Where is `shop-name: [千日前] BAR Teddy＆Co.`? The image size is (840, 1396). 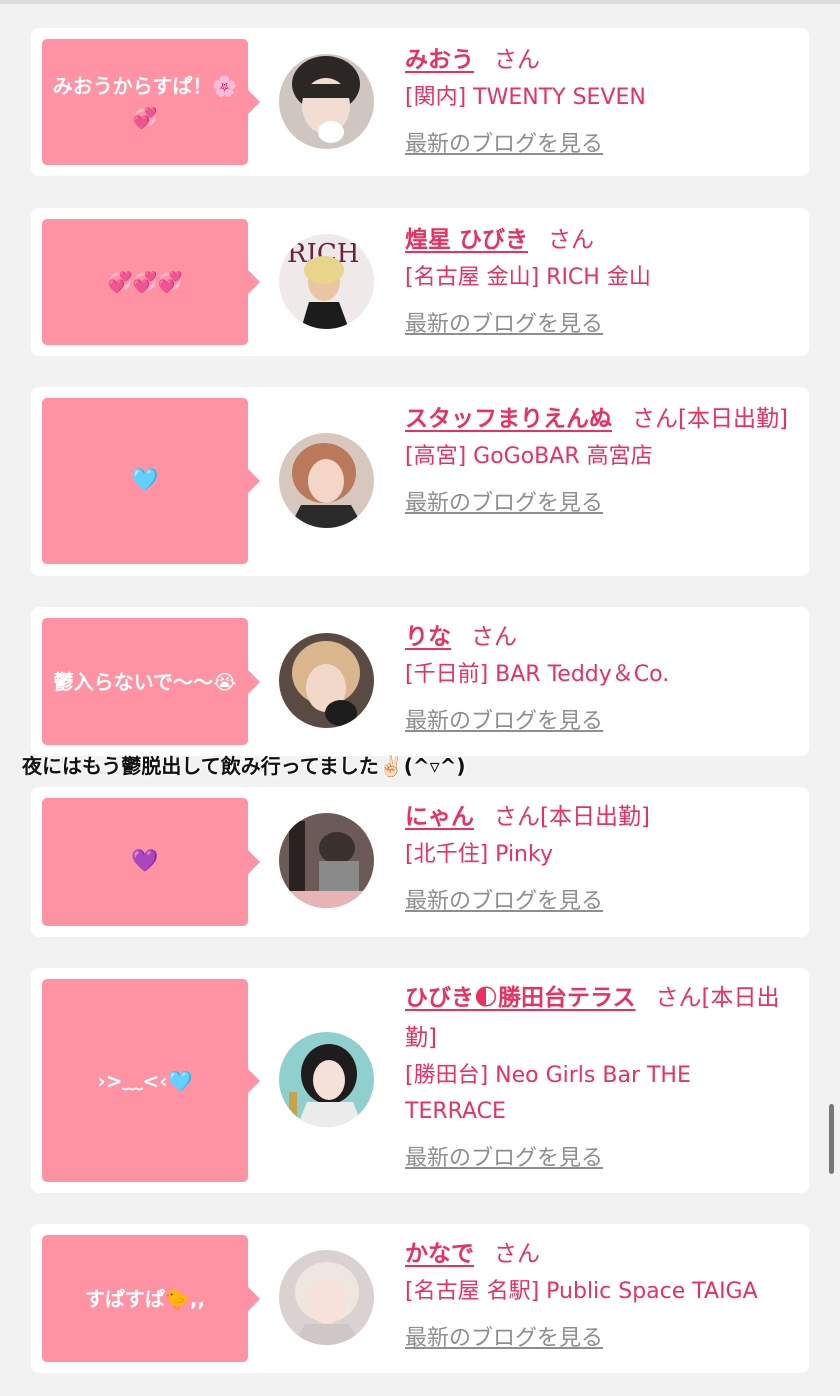
shop-name: [千日前] BAR Teddy＆Co. is located at coordinates (537, 674).